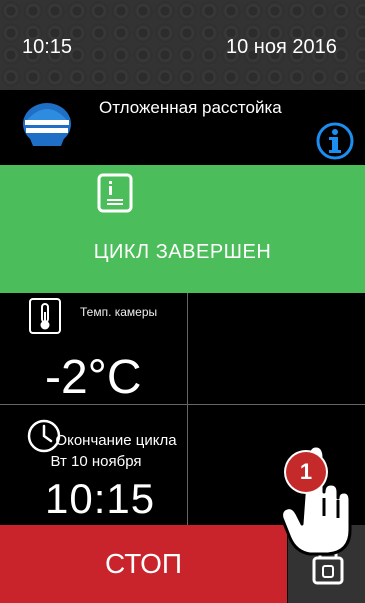 This screenshot has width=365, height=603. Describe the element at coordinates (276, 348) in the screenshot. I see `empty-cell-top` at that location.